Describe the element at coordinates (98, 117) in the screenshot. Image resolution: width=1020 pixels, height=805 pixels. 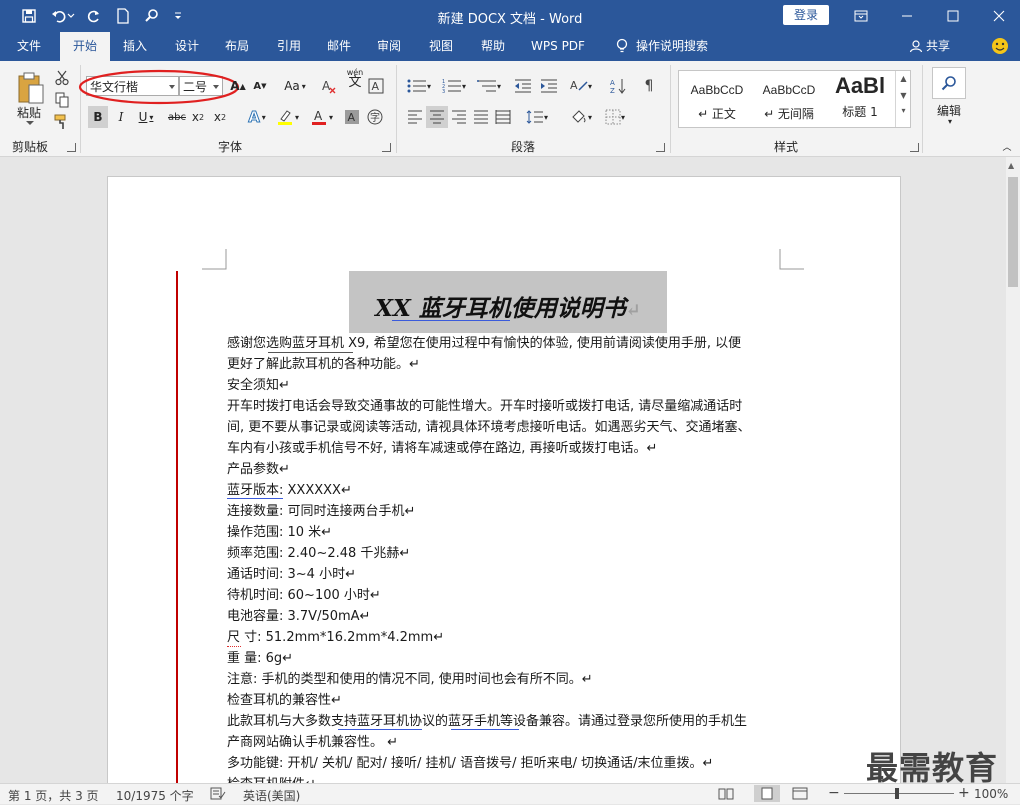
I see `bold-icon: B` at that location.